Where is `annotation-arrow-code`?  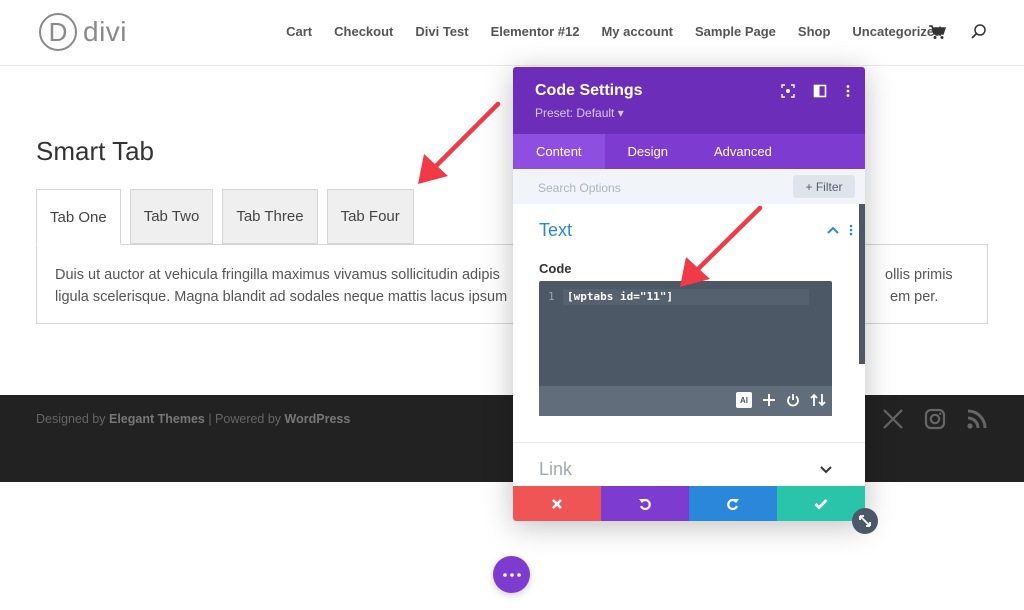
annotation-arrow-code is located at coordinates (721, 246).